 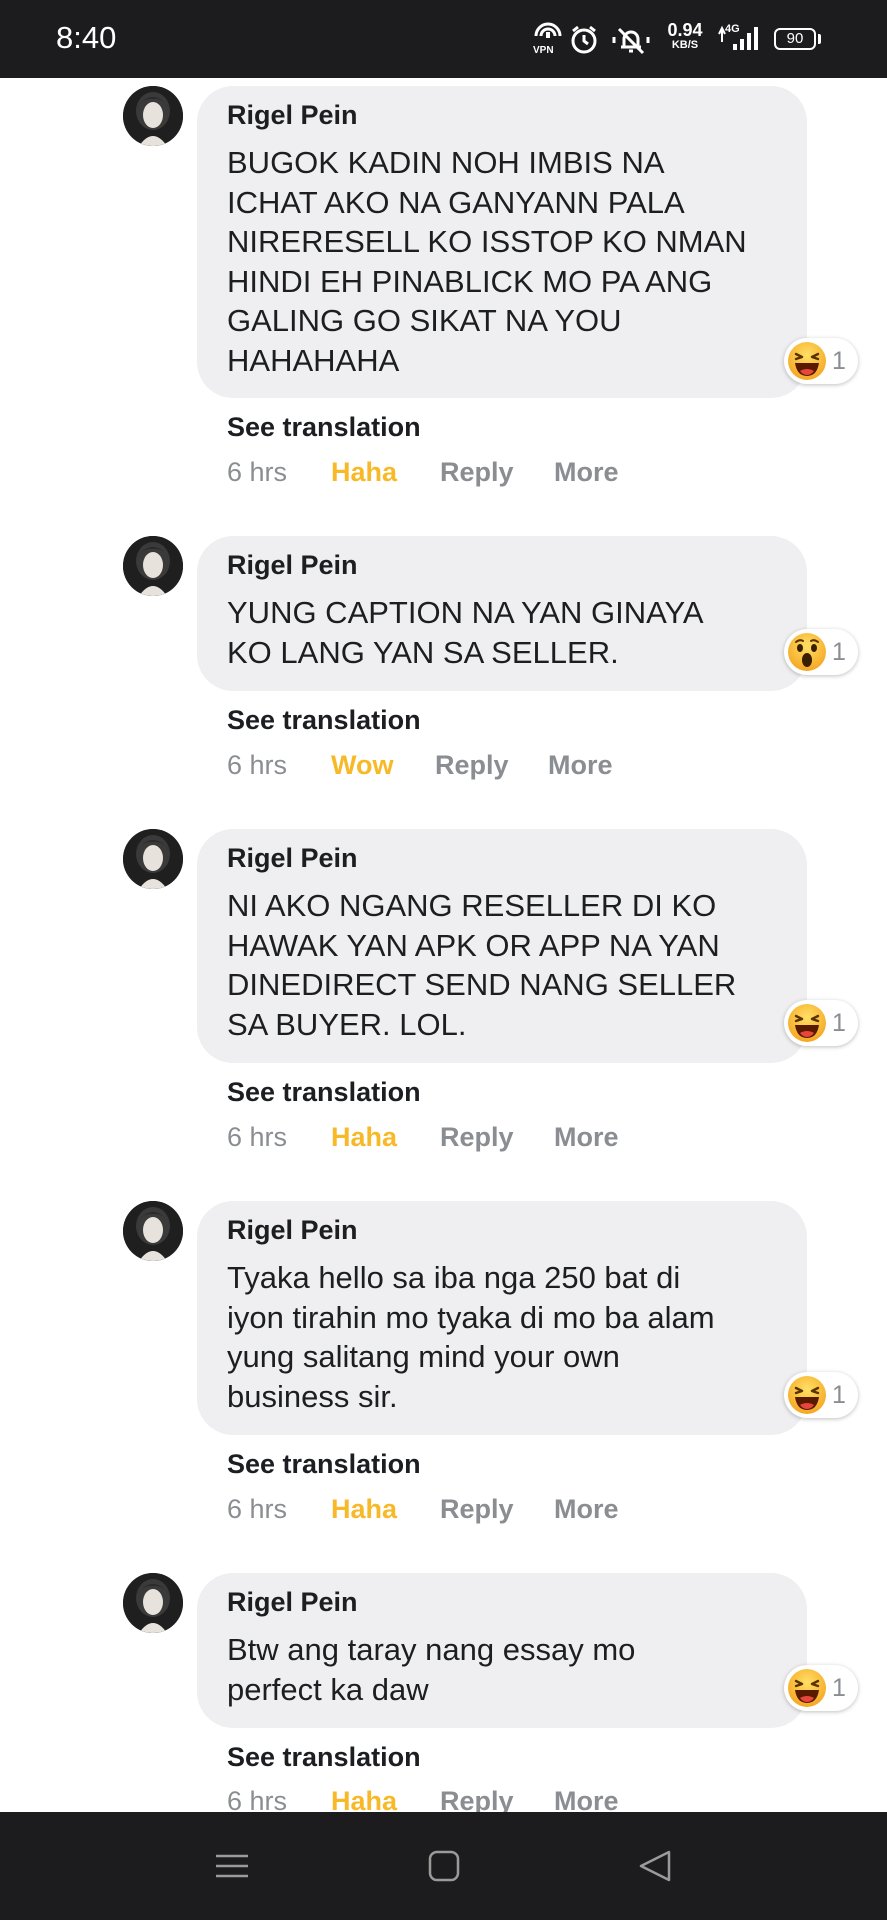 What do you see at coordinates (819, 39) in the screenshot?
I see `battery-tip` at bounding box center [819, 39].